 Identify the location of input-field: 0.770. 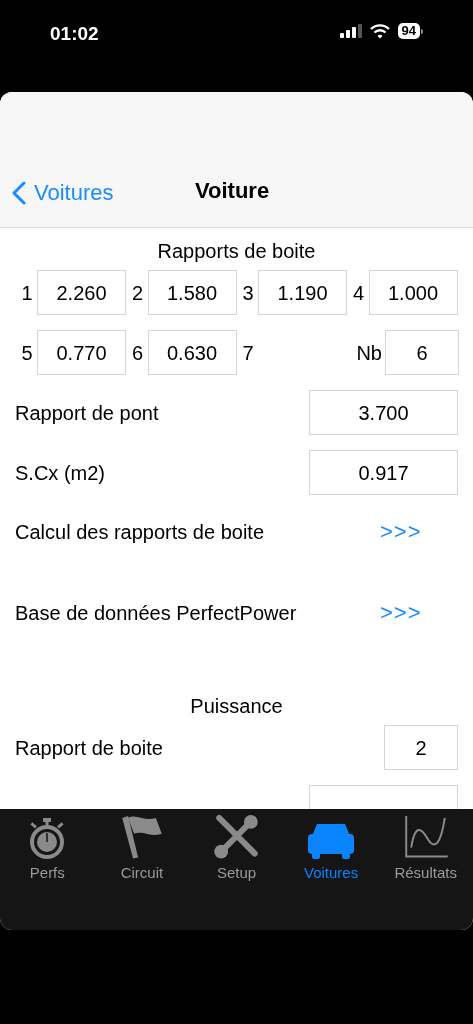
(81, 352).